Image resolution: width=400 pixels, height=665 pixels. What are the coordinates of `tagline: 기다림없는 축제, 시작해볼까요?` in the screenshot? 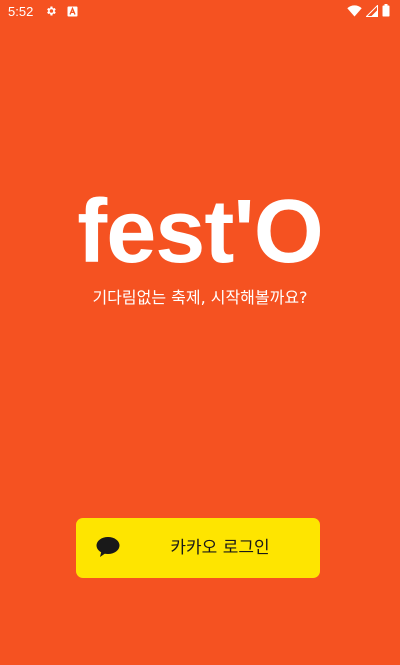 It's located at (200, 297).